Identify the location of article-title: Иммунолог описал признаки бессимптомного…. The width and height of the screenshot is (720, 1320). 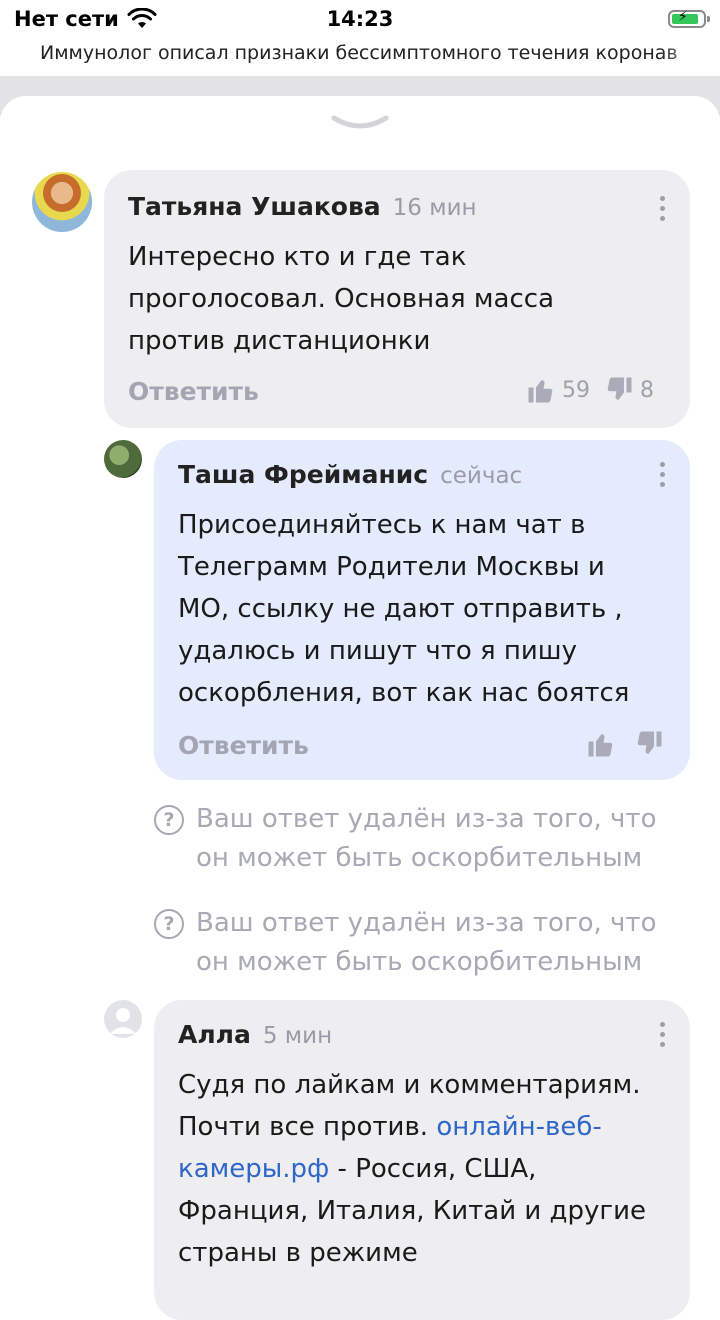
(360, 53).